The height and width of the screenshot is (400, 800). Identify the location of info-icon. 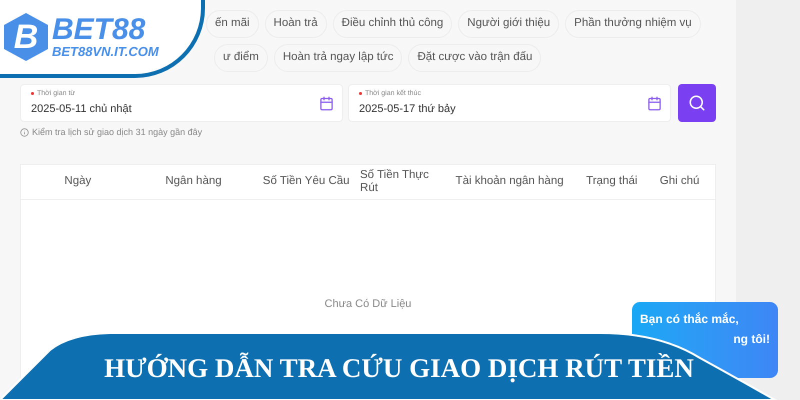
(24, 133).